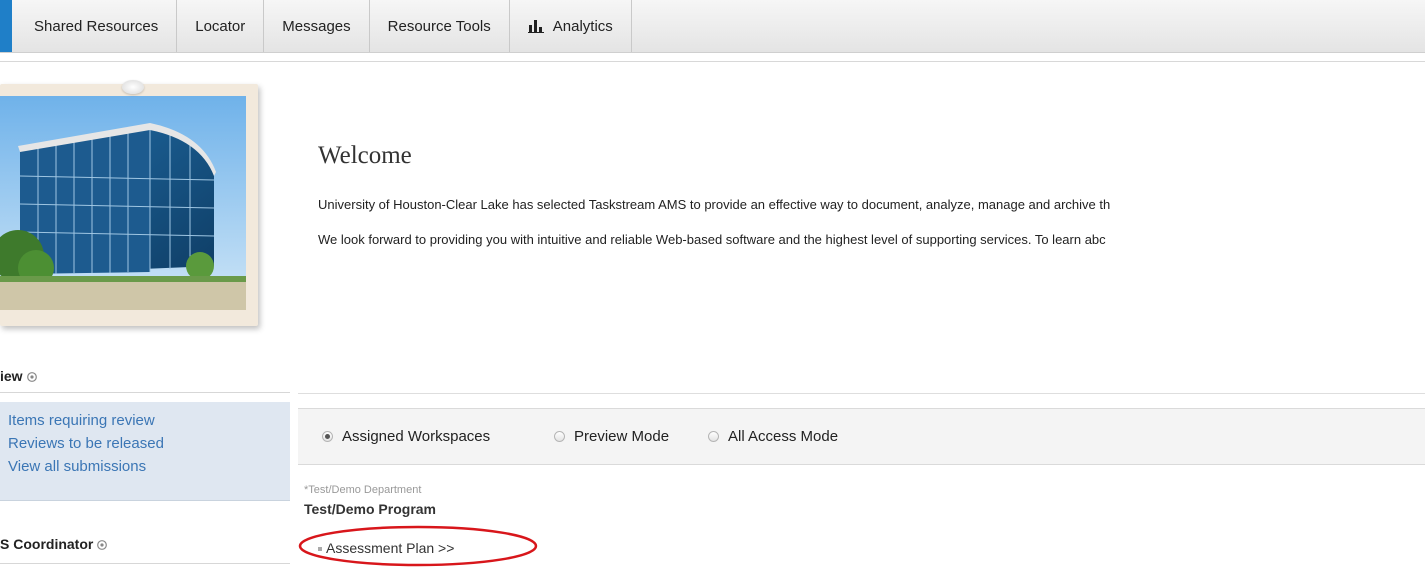  I want to click on program-label: Test/Demo Program, so click(370, 509).